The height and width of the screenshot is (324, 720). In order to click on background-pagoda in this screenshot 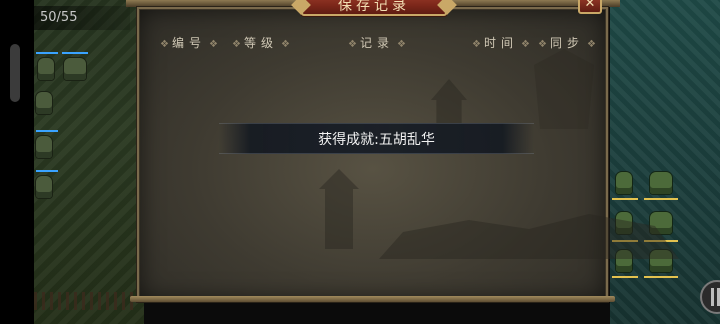, I will do `click(339, 209)`.